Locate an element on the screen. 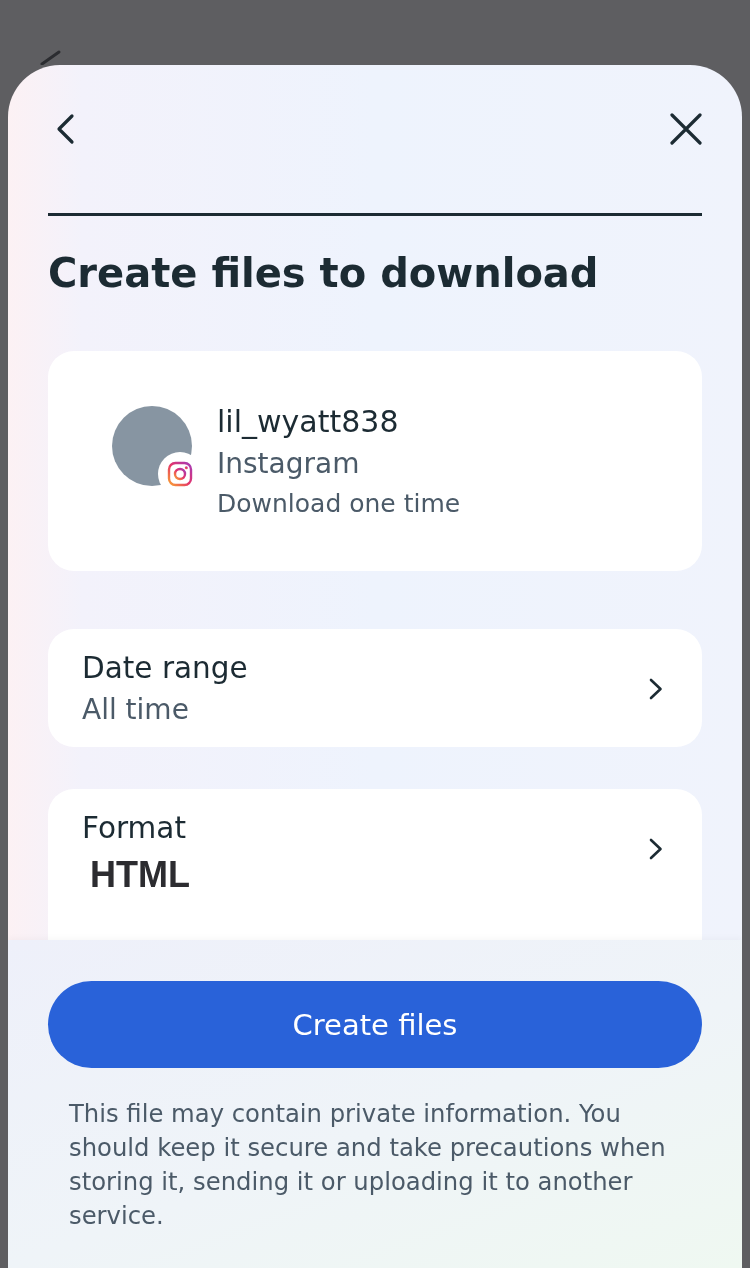  setting-label: Format is located at coordinates (134, 828).